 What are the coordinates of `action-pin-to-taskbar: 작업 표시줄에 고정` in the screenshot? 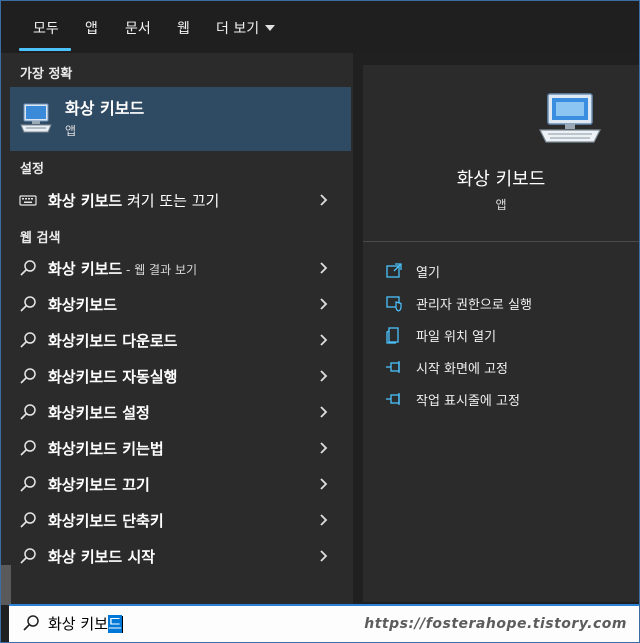 It's located at (510, 399).